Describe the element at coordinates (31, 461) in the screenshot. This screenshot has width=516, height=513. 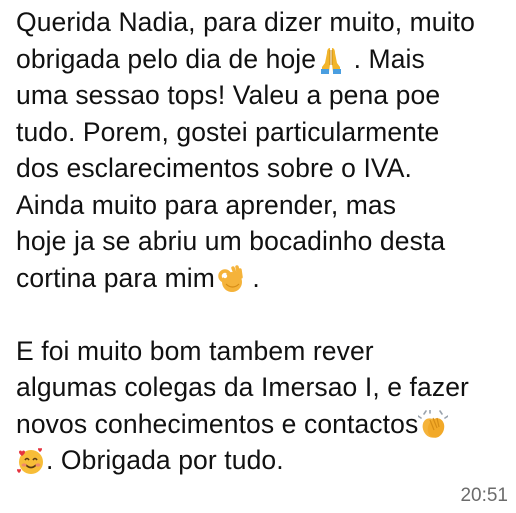
I see `smiling-face-with-hearts-icon` at that location.